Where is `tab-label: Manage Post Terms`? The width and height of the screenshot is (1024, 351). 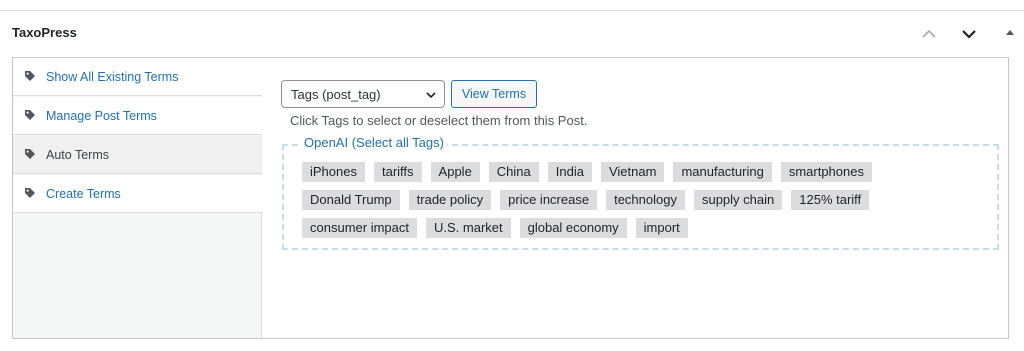
tab-label: Manage Post Terms is located at coordinates (101, 116).